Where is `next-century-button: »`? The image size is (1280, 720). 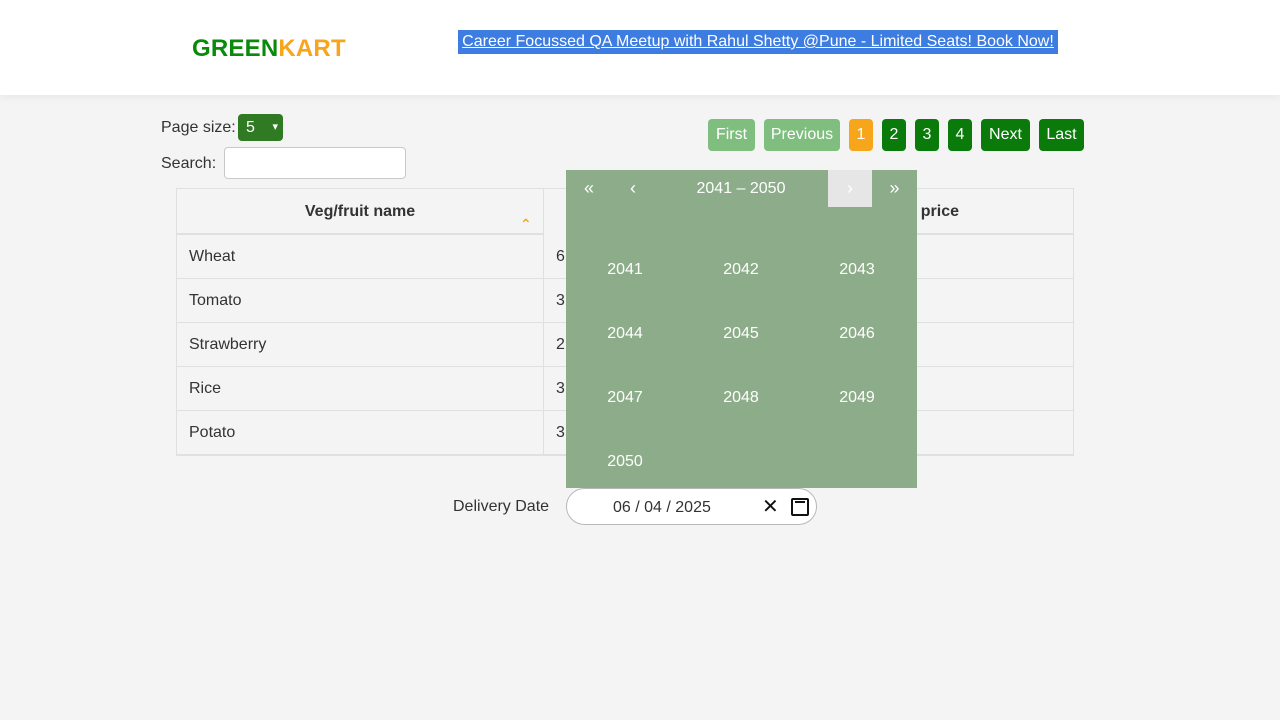 next-century-button: » is located at coordinates (894, 188).